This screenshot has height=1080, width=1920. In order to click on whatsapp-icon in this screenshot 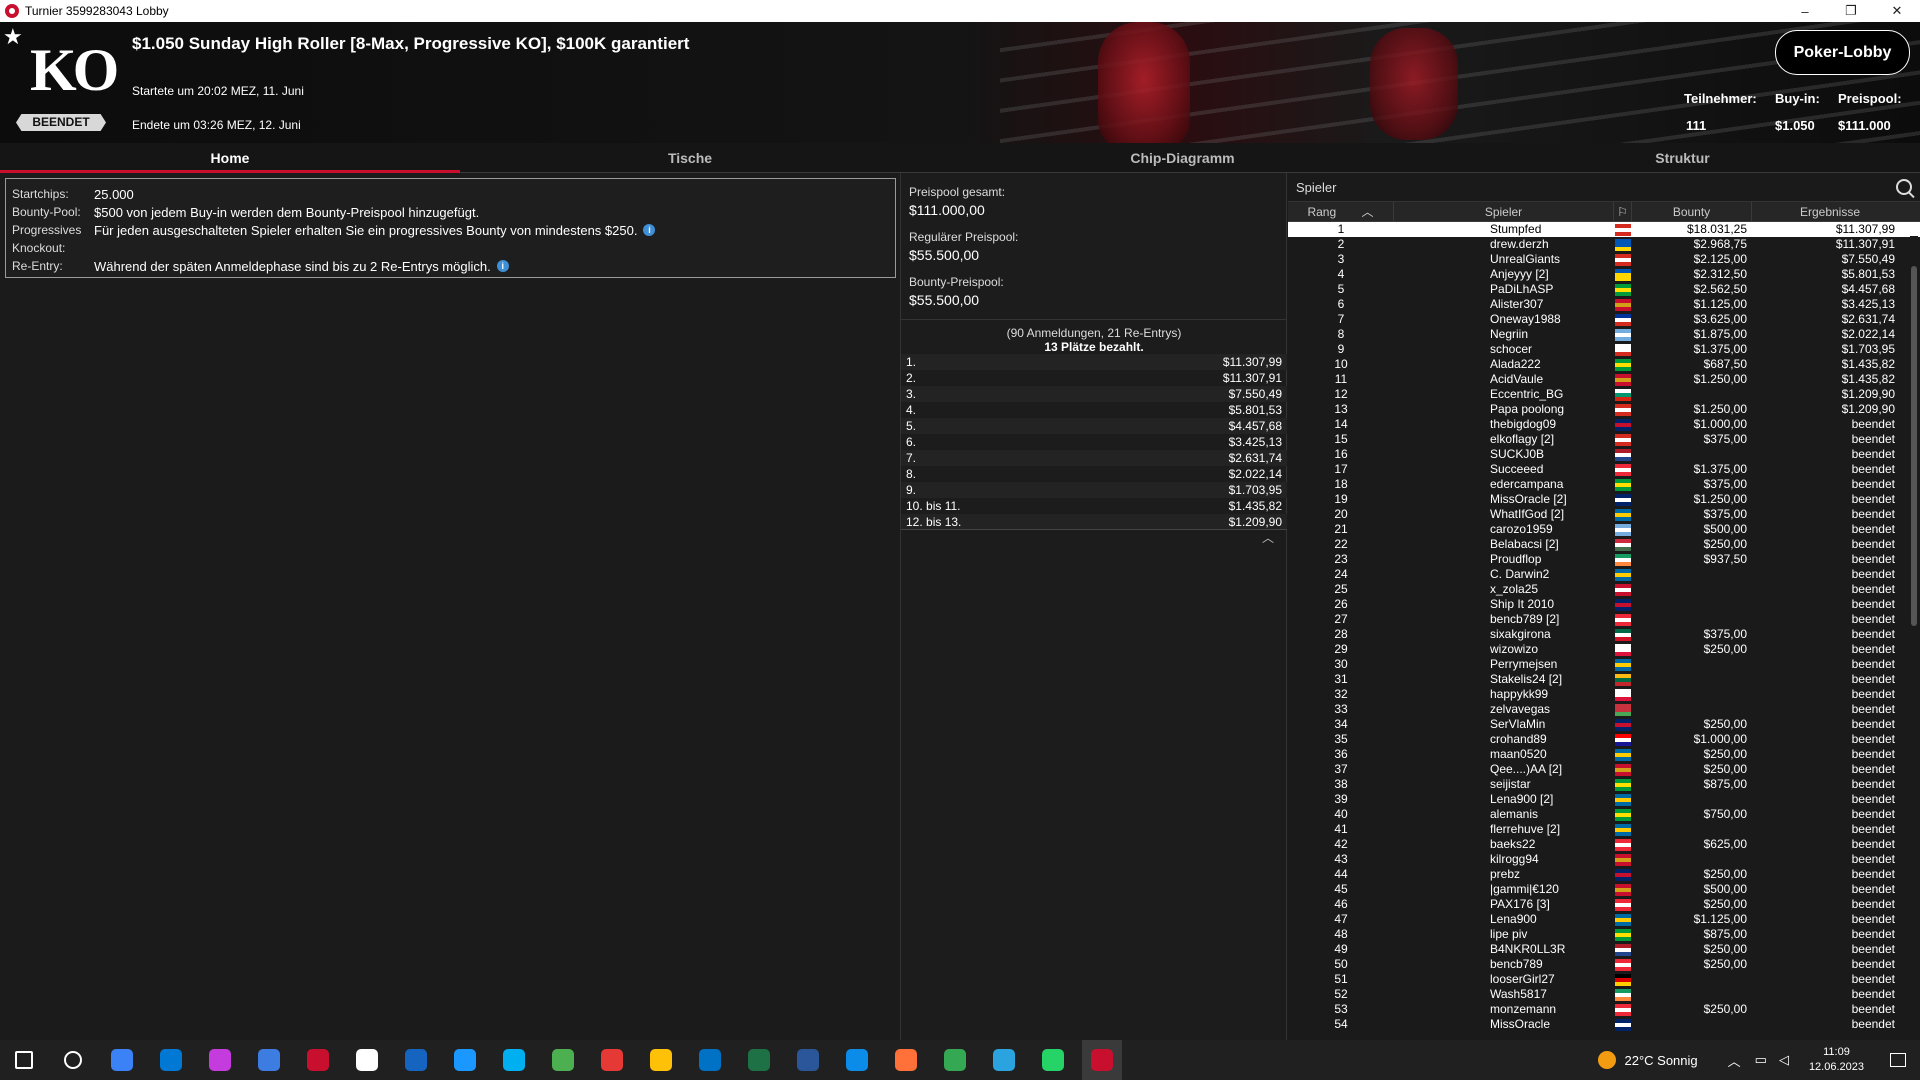, I will do `click(1053, 1060)`.